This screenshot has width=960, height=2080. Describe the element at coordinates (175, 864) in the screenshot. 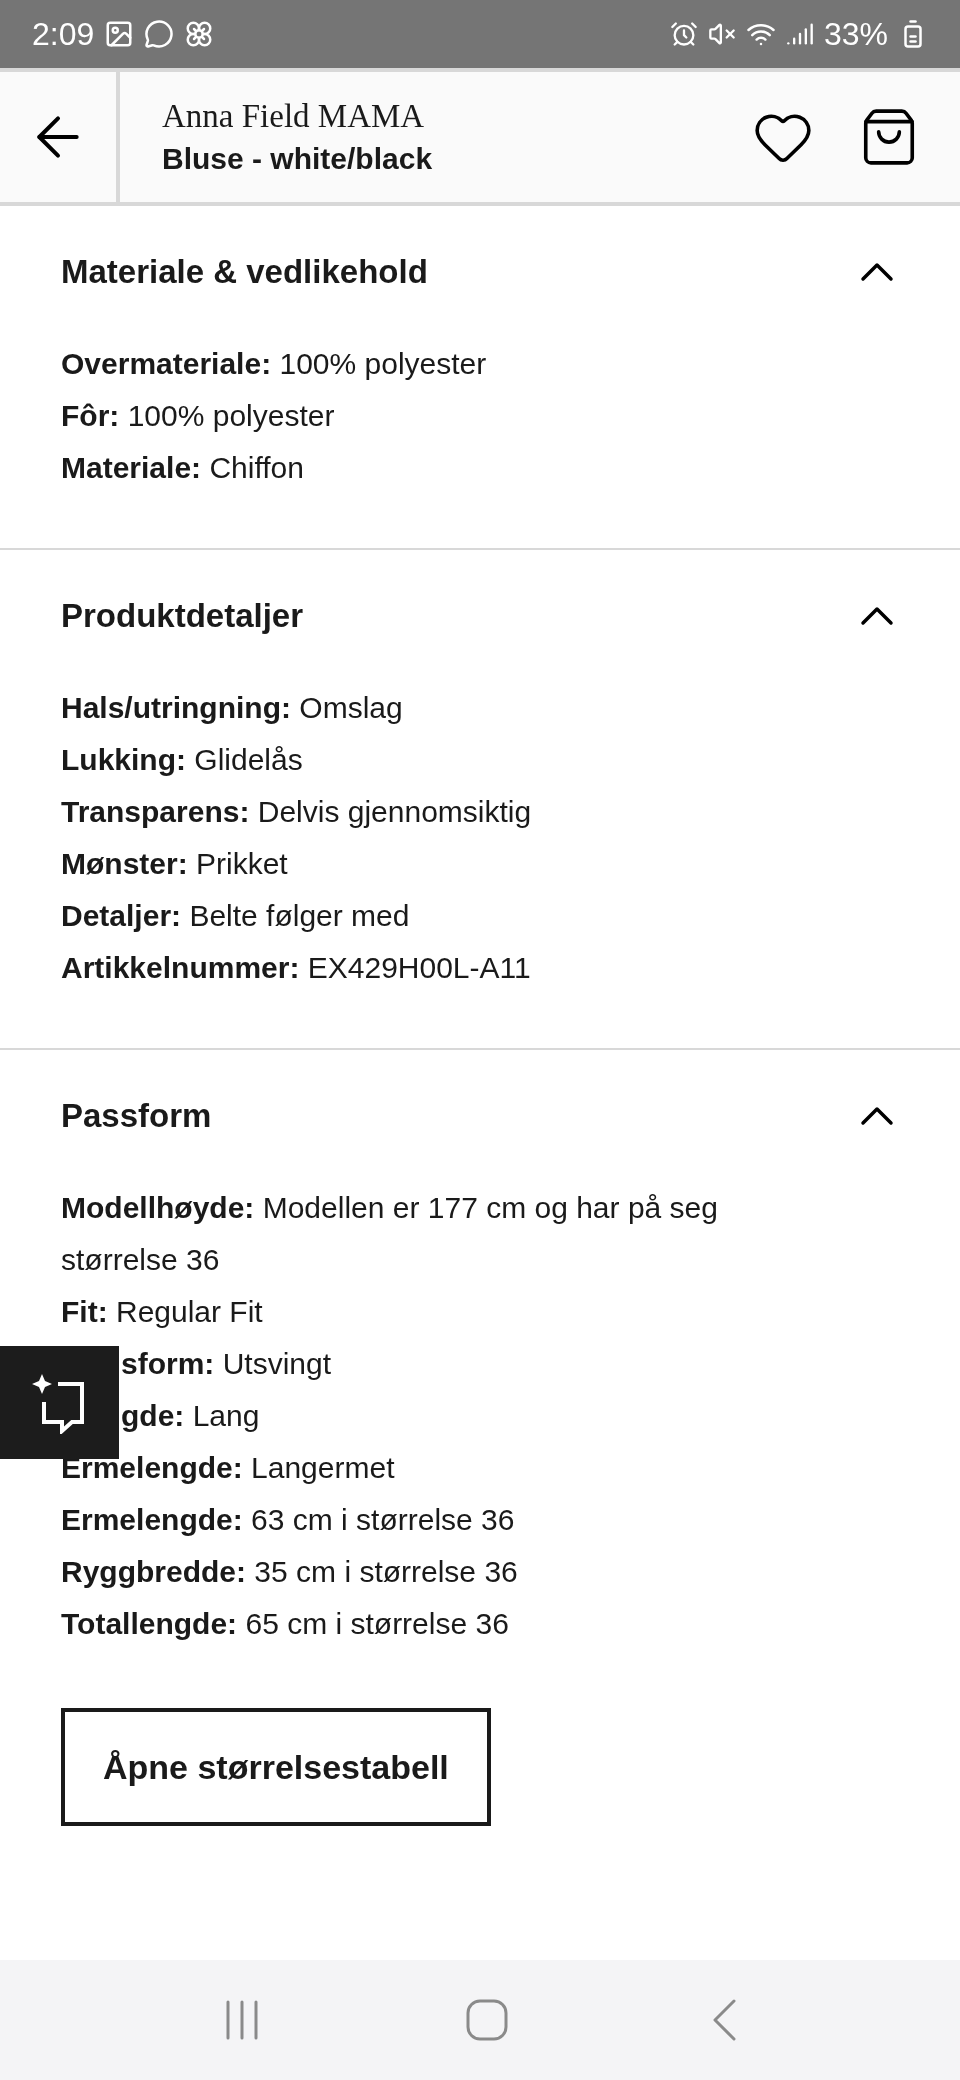

I see `detail-text: Mønster: Prikket` at that location.